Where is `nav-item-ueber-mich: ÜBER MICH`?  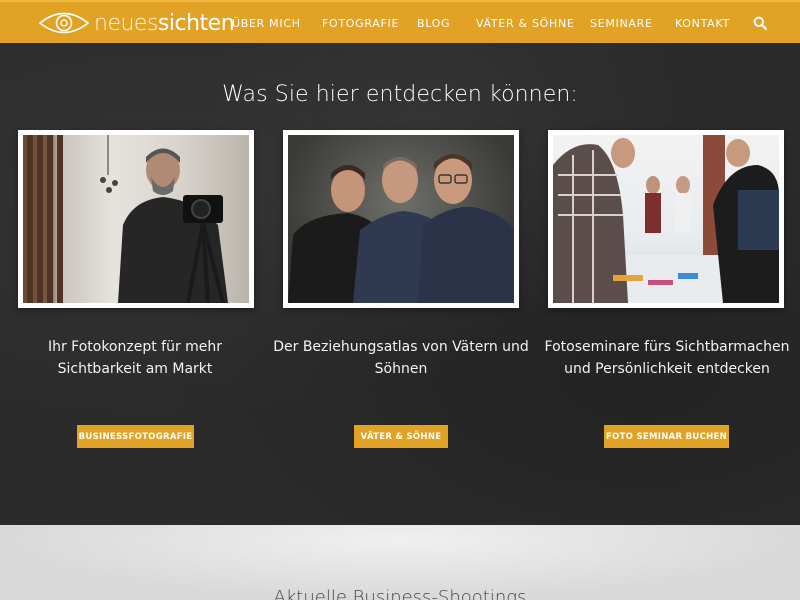 nav-item-ueber-mich: ÜBER MICH is located at coordinates (266, 23).